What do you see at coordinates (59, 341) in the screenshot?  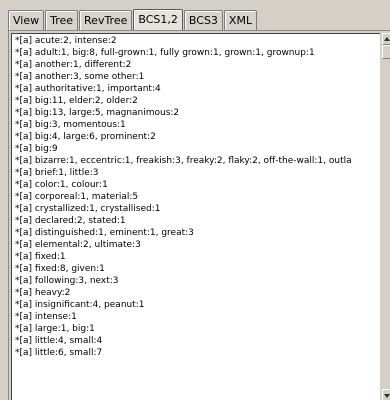 I see `text-line: *[a] little:4, small:4` at bounding box center [59, 341].